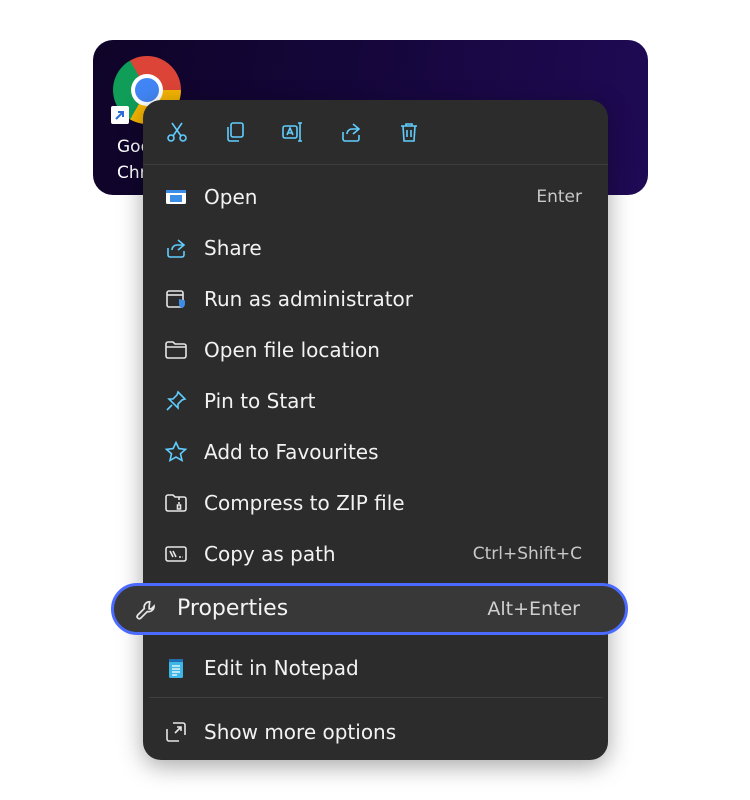 The height and width of the screenshot is (800, 750). I want to click on menu-item-show-more-options: Show more options, so click(375, 732).